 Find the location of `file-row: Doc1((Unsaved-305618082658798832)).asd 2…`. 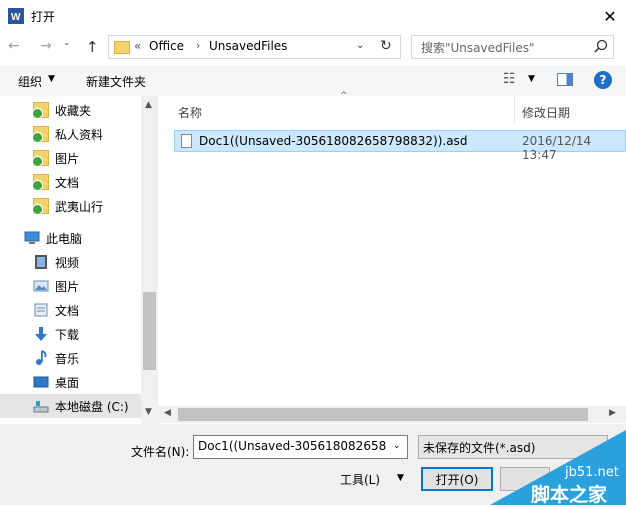

file-row: Doc1((Unsaved-305618082658798832)).asd 2… is located at coordinates (400, 146).